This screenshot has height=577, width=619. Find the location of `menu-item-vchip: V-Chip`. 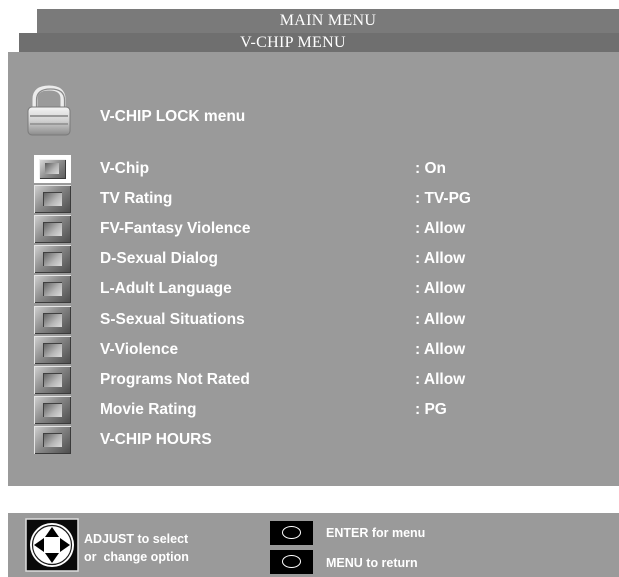

menu-item-vchip: V-Chip is located at coordinates (124, 169).